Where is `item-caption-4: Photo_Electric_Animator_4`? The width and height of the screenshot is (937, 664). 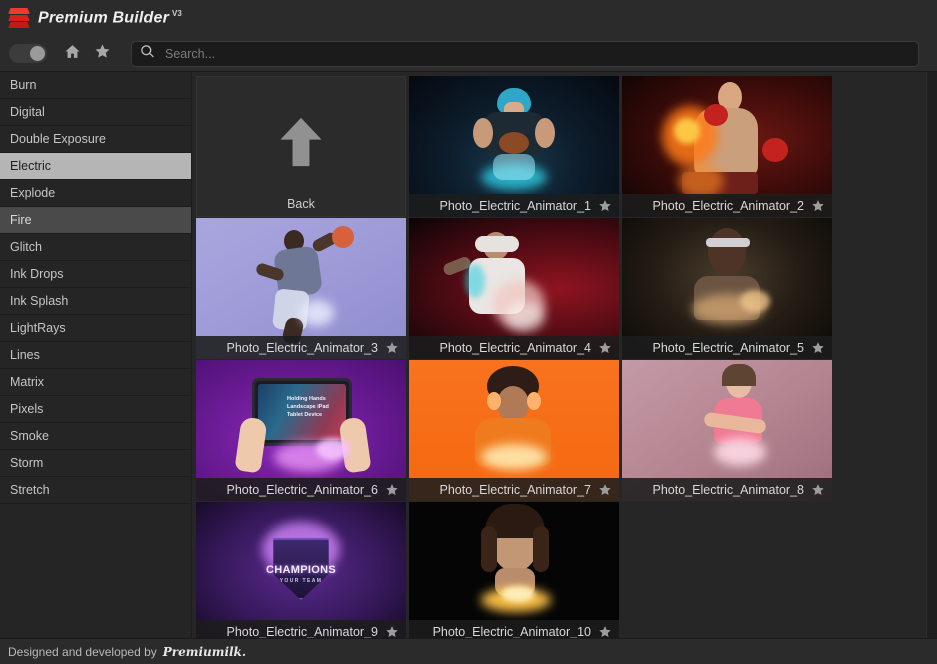
item-caption-4: Photo_Electric_Animator_4 is located at coordinates (514, 347).